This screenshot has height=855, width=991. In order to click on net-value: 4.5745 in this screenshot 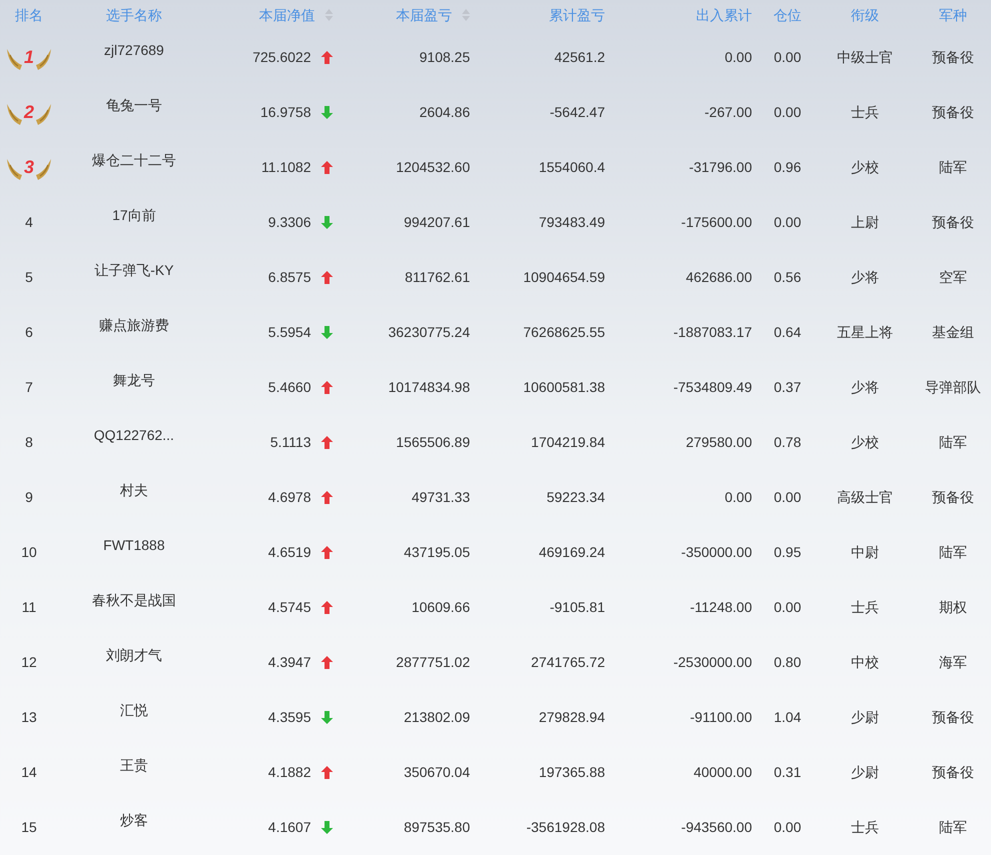, I will do `click(289, 607)`.